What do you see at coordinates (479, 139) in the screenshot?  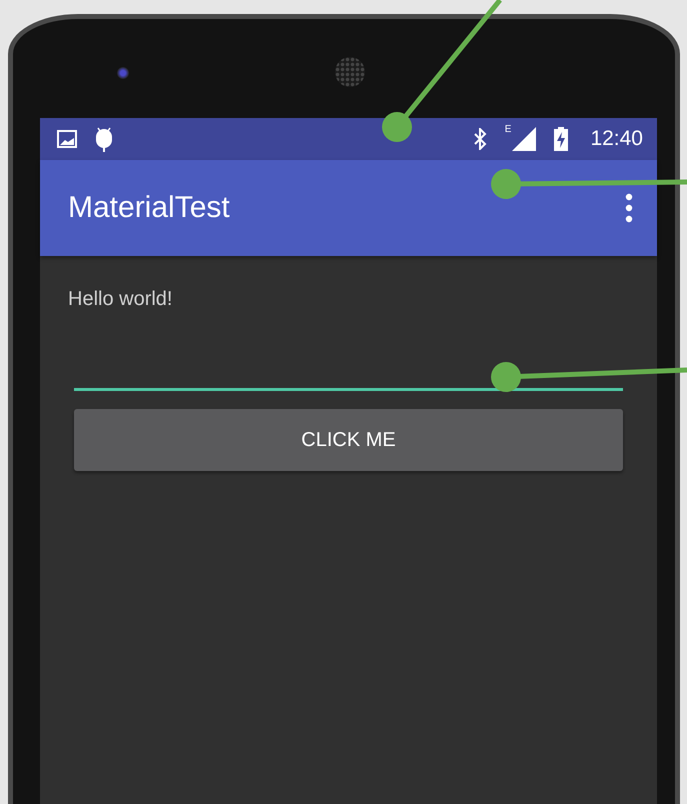 I see `bluetooth-icon` at bounding box center [479, 139].